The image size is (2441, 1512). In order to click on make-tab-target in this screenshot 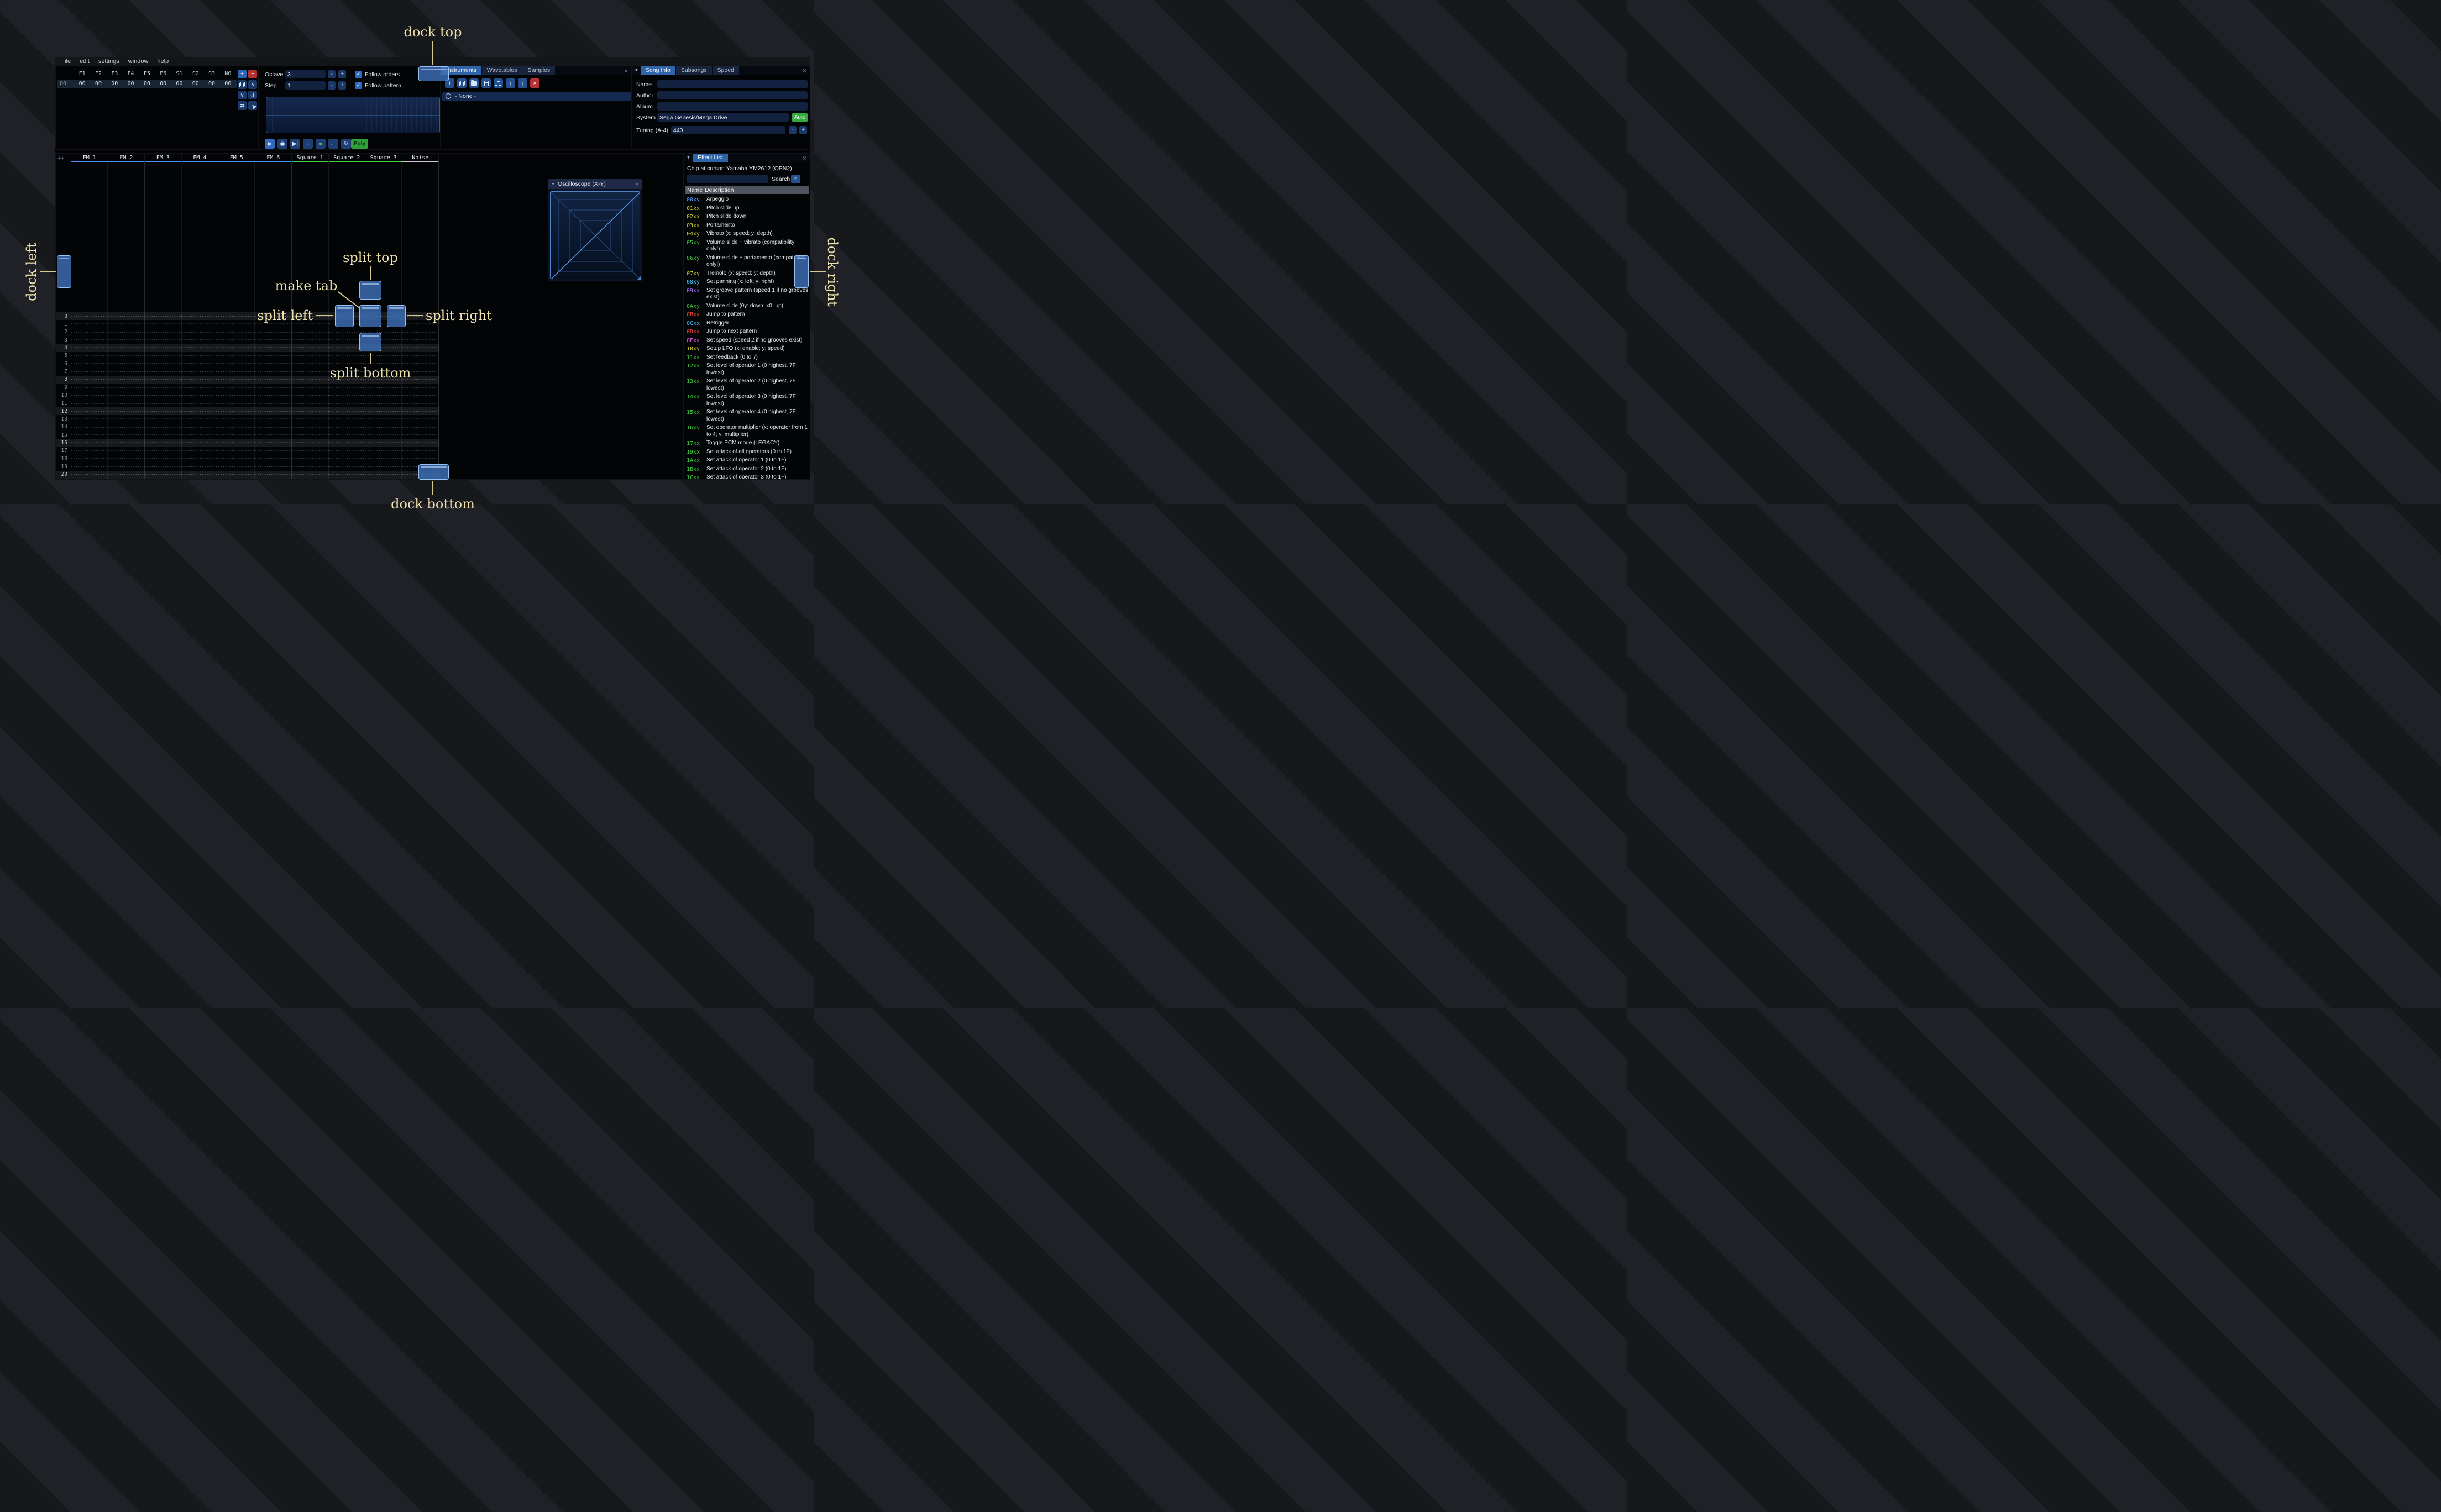, I will do `click(370, 316)`.